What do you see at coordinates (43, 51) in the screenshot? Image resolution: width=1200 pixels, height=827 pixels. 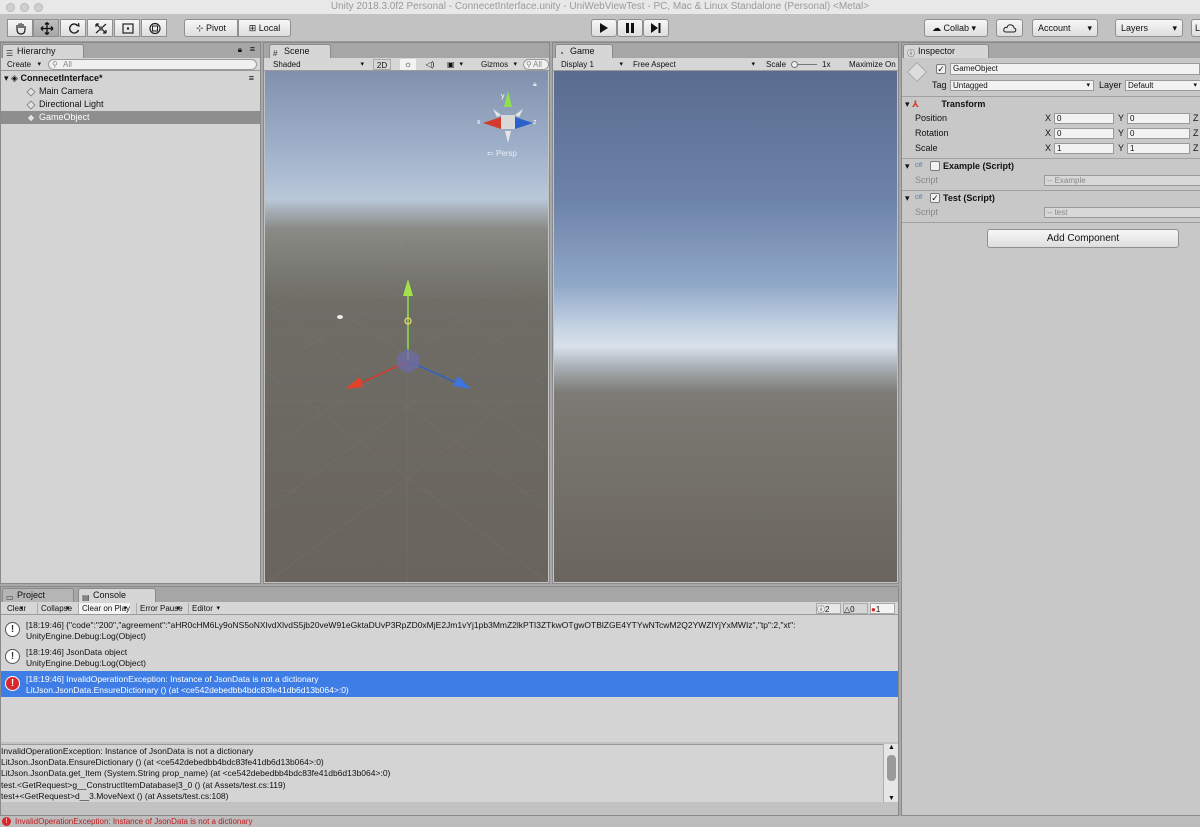 I see `tab-hierarchy: ☰ Hierarchy` at bounding box center [43, 51].